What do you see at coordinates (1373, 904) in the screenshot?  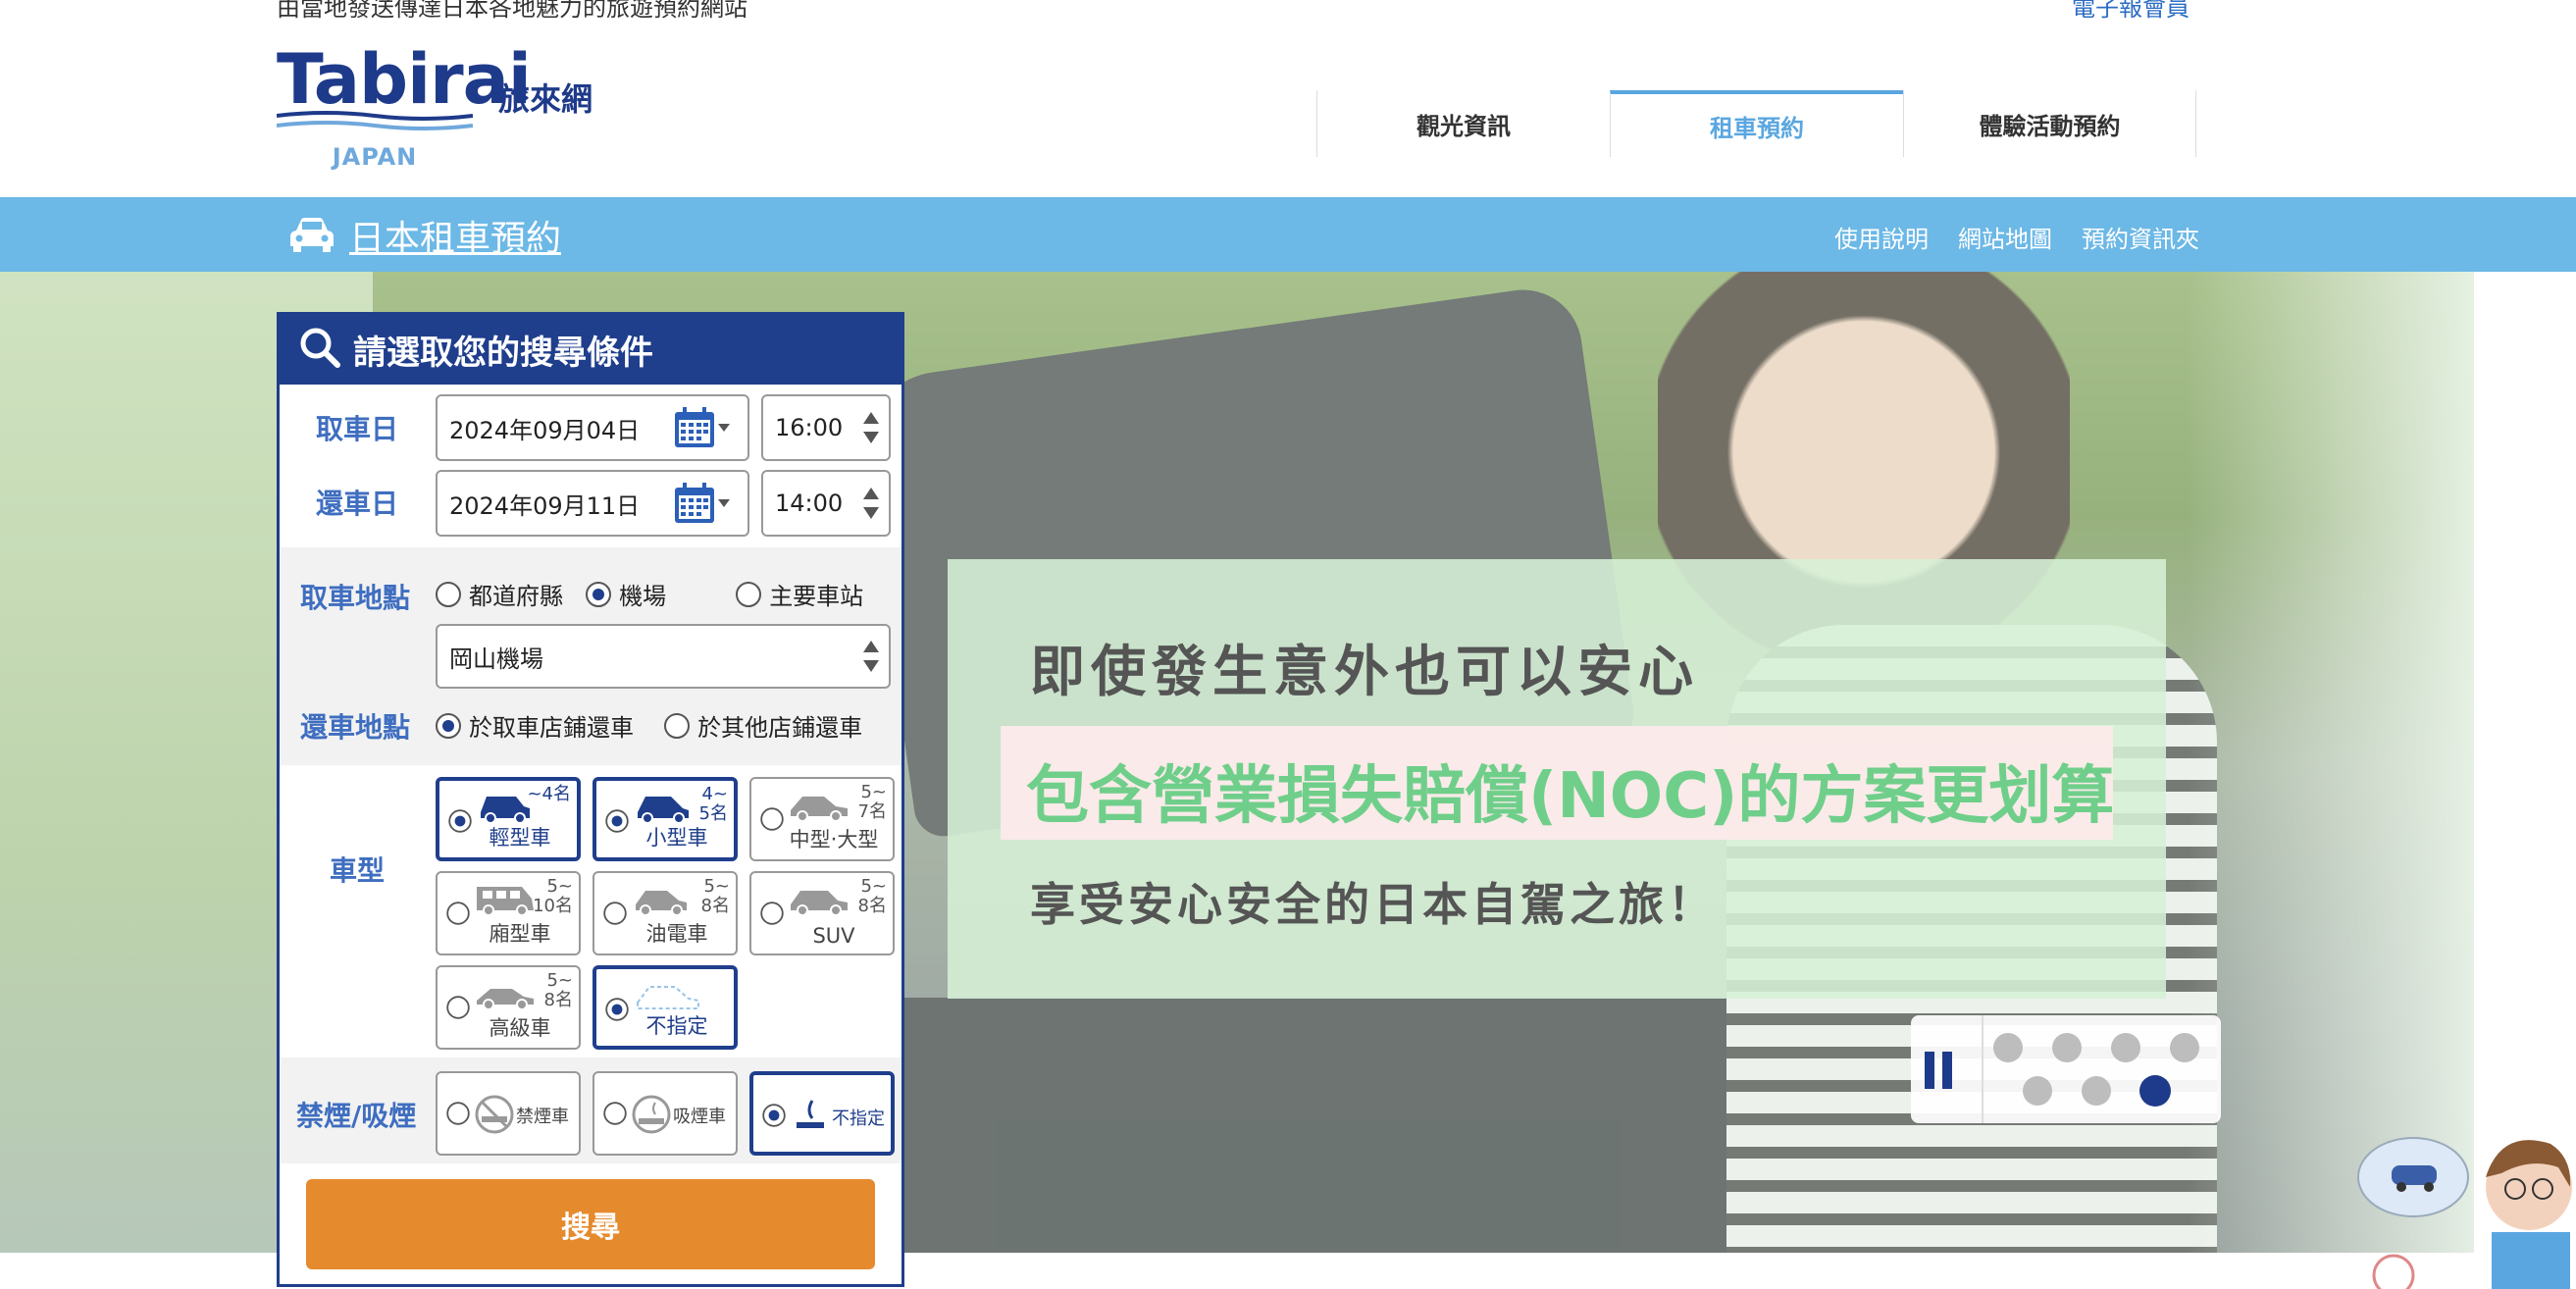 I see `hero-line-3: 享受安心安全的日本自駕之旅！` at bounding box center [1373, 904].